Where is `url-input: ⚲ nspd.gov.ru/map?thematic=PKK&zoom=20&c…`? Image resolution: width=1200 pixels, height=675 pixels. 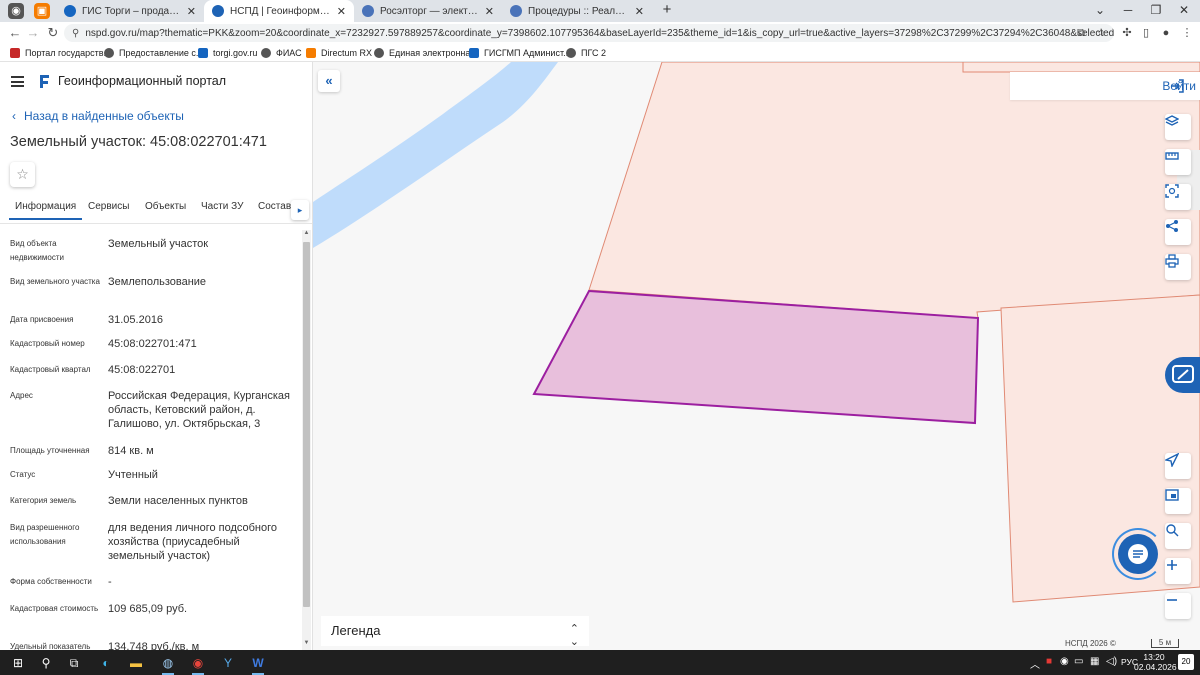 url-input: ⚲ nspd.gov.ru/map?thematic=PKK&zoom=20&c… is located at coordinates (589, 33).